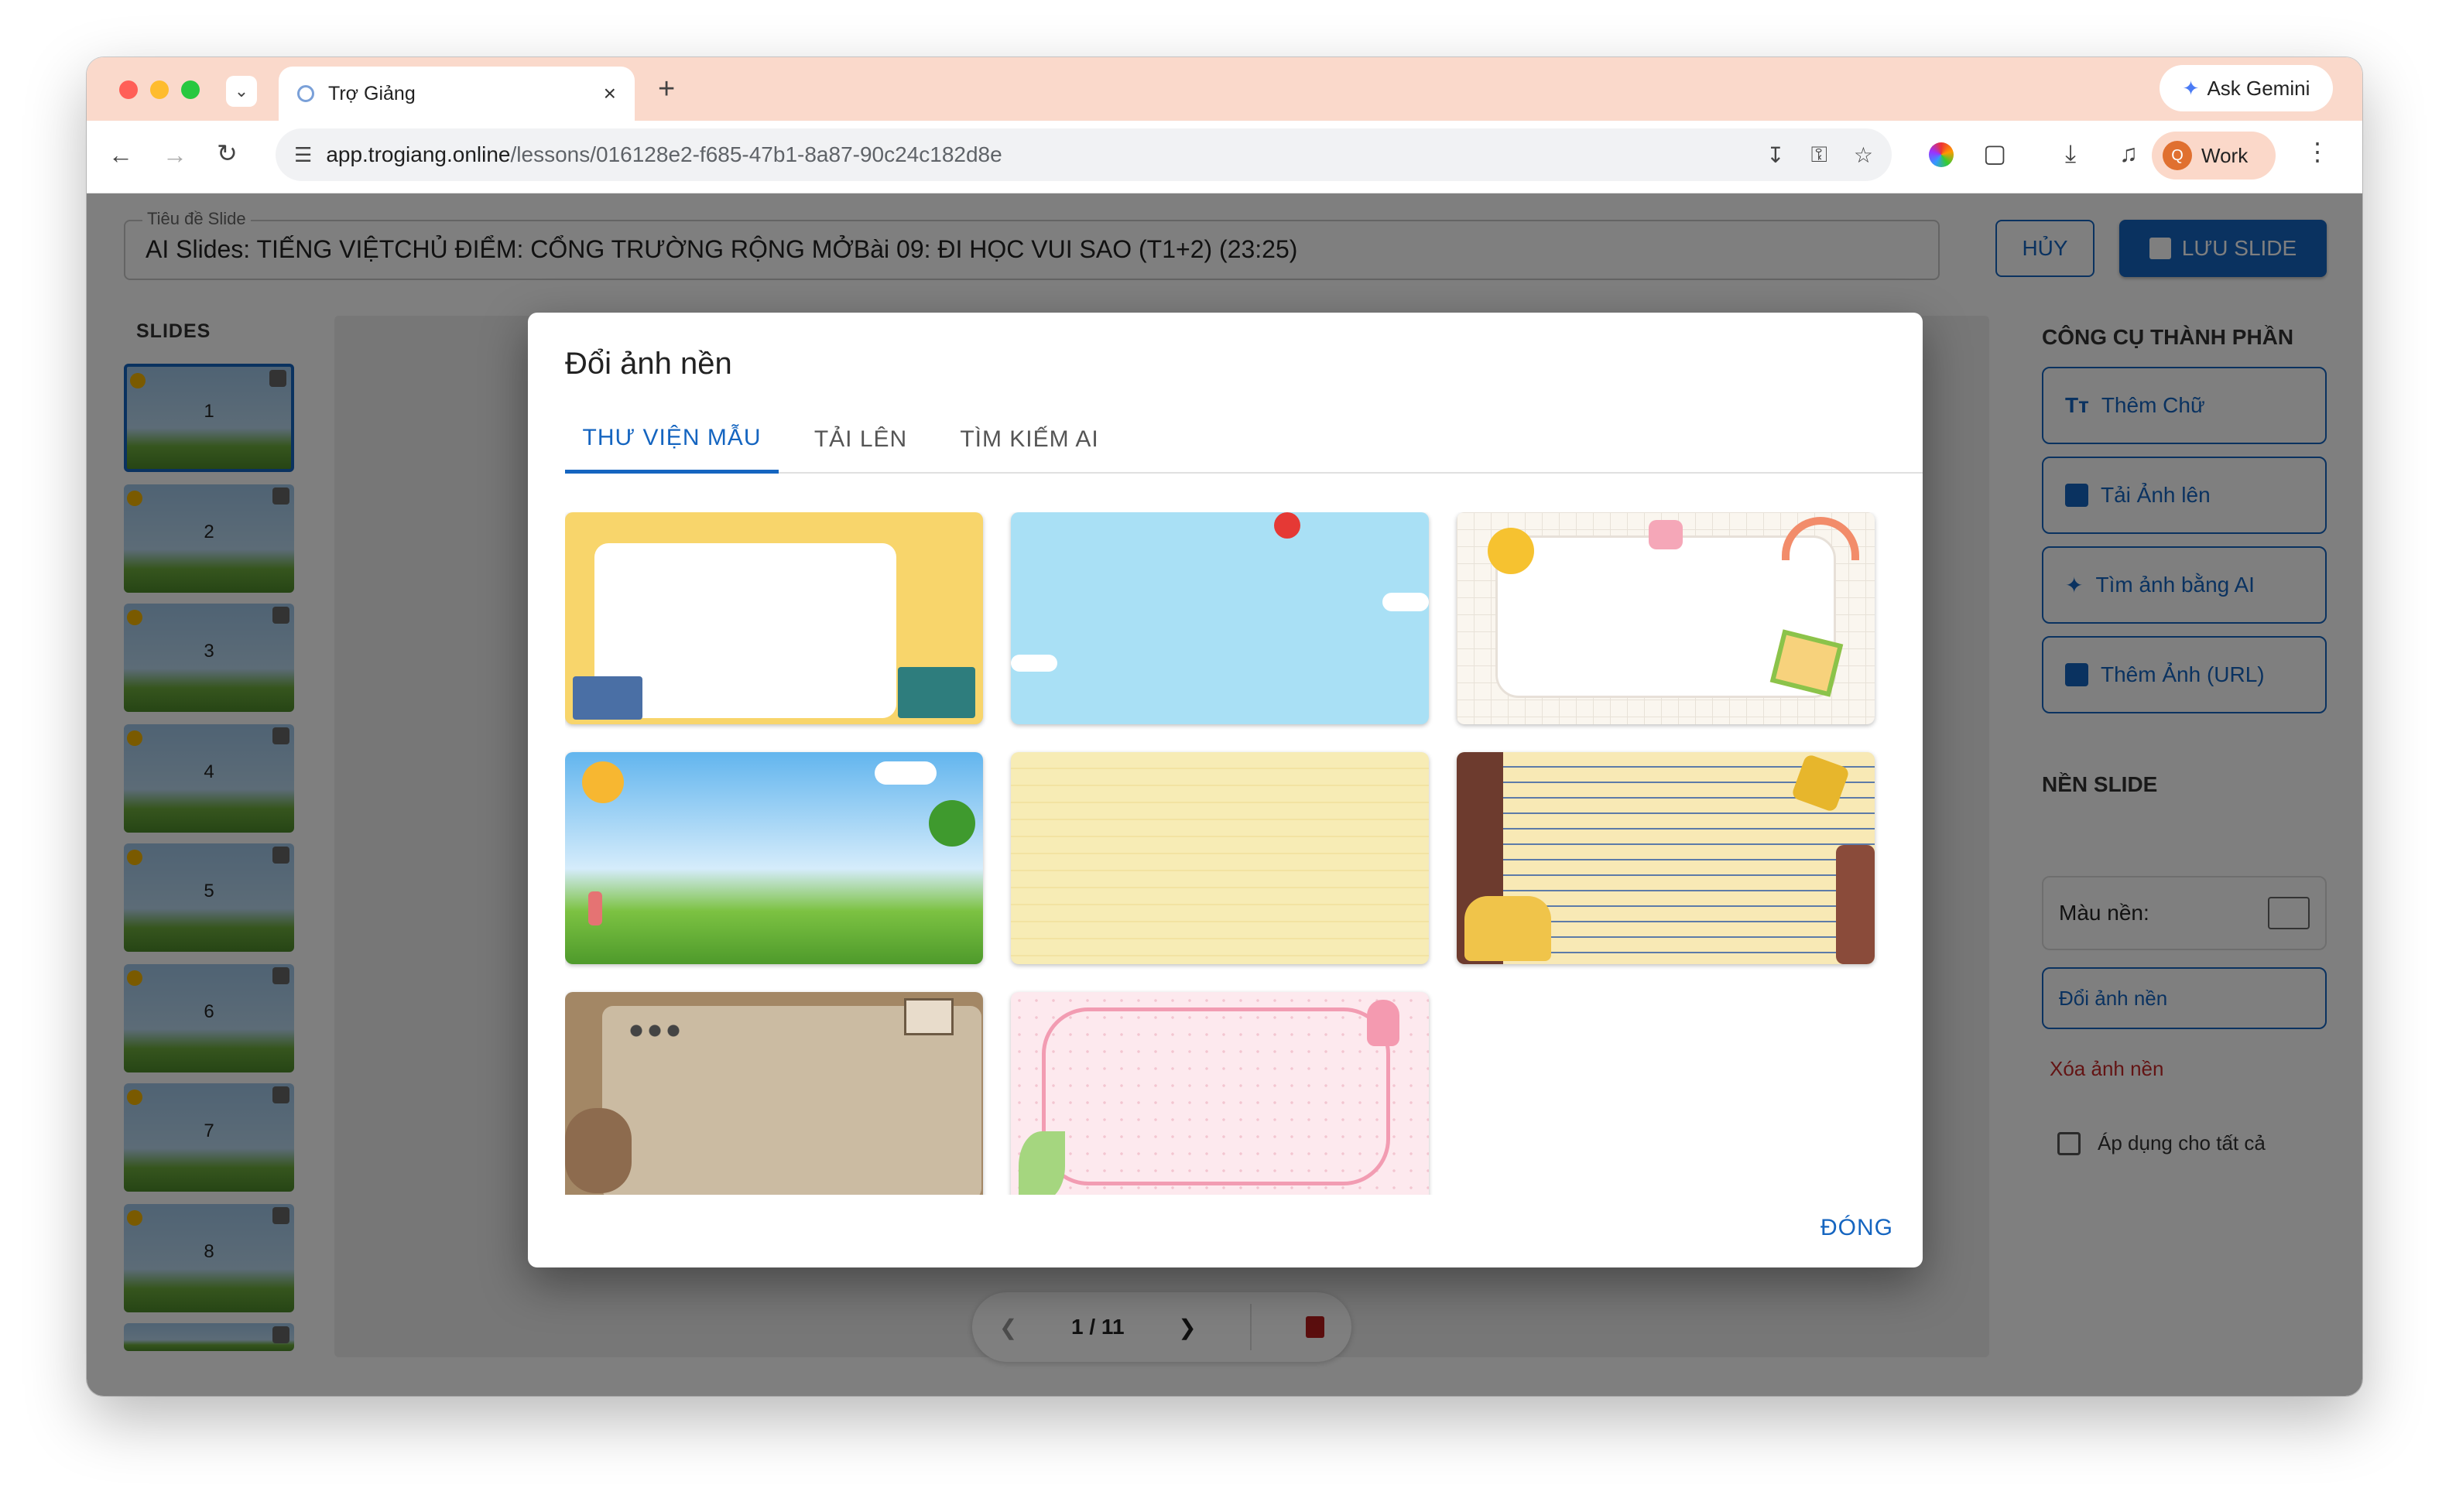  I want to click on tulip-illustration, so click(1383, 1023).